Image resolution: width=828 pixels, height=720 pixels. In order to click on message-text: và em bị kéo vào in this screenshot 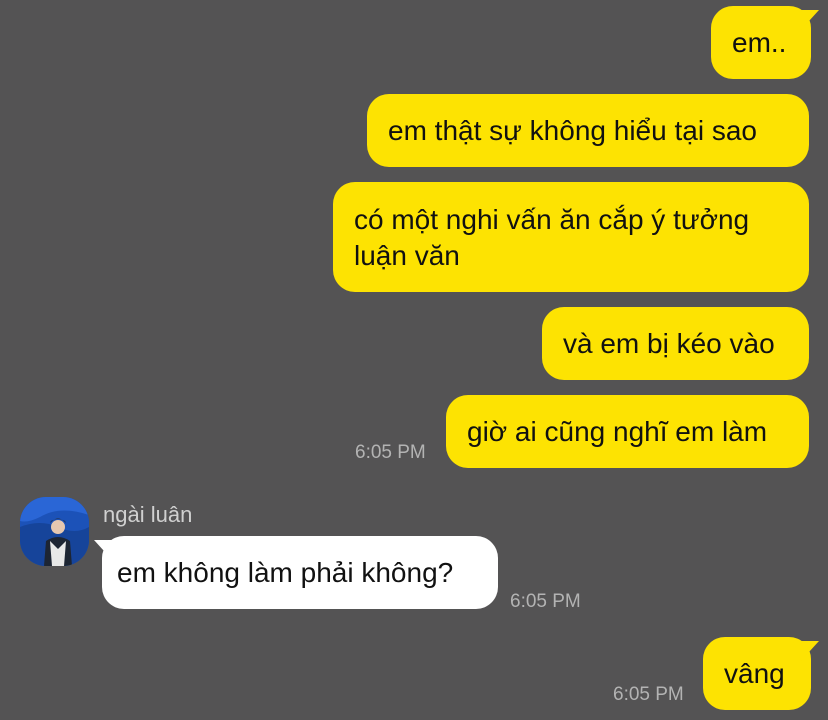, I will do `click(669, 343)`.